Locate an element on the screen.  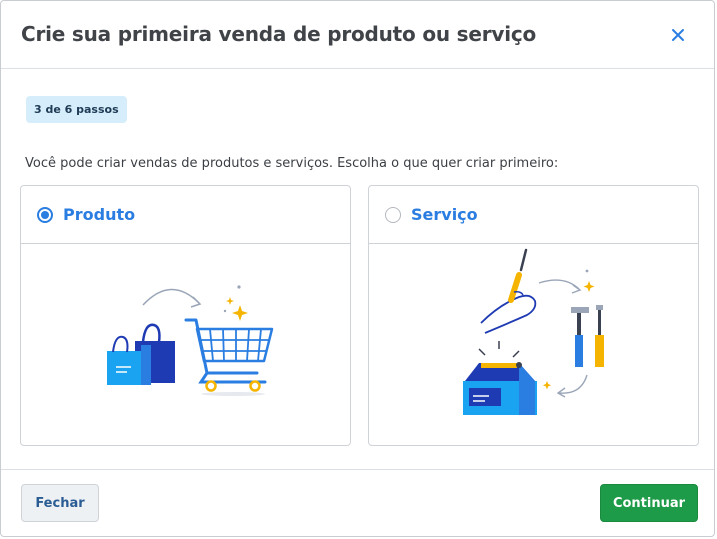
option-label-service: Serviço is located at coordinates (444, 214).